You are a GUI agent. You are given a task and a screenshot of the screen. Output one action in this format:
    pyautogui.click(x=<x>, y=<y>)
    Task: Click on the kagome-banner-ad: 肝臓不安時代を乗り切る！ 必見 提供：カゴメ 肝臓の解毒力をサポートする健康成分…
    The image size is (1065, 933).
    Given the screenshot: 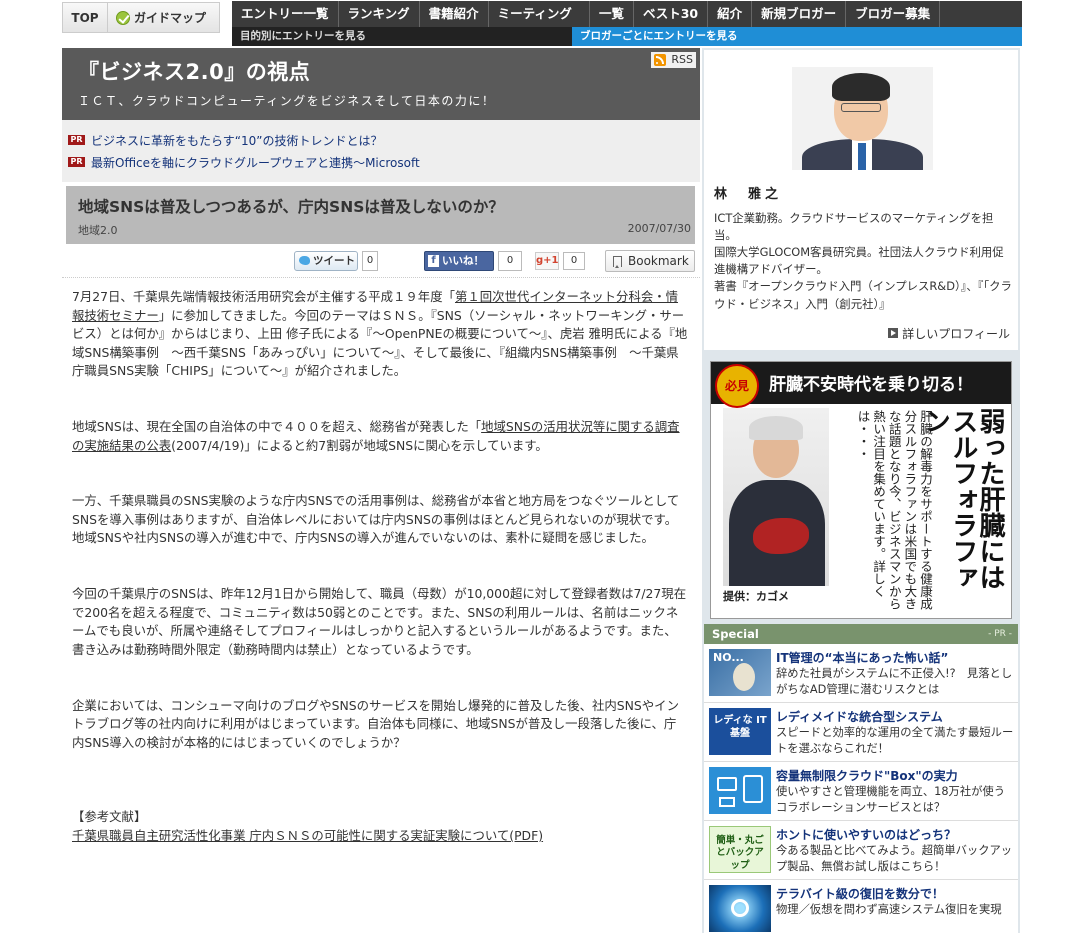 What is the action you would take?
    pyautogui.click(x=861, y=490)
    